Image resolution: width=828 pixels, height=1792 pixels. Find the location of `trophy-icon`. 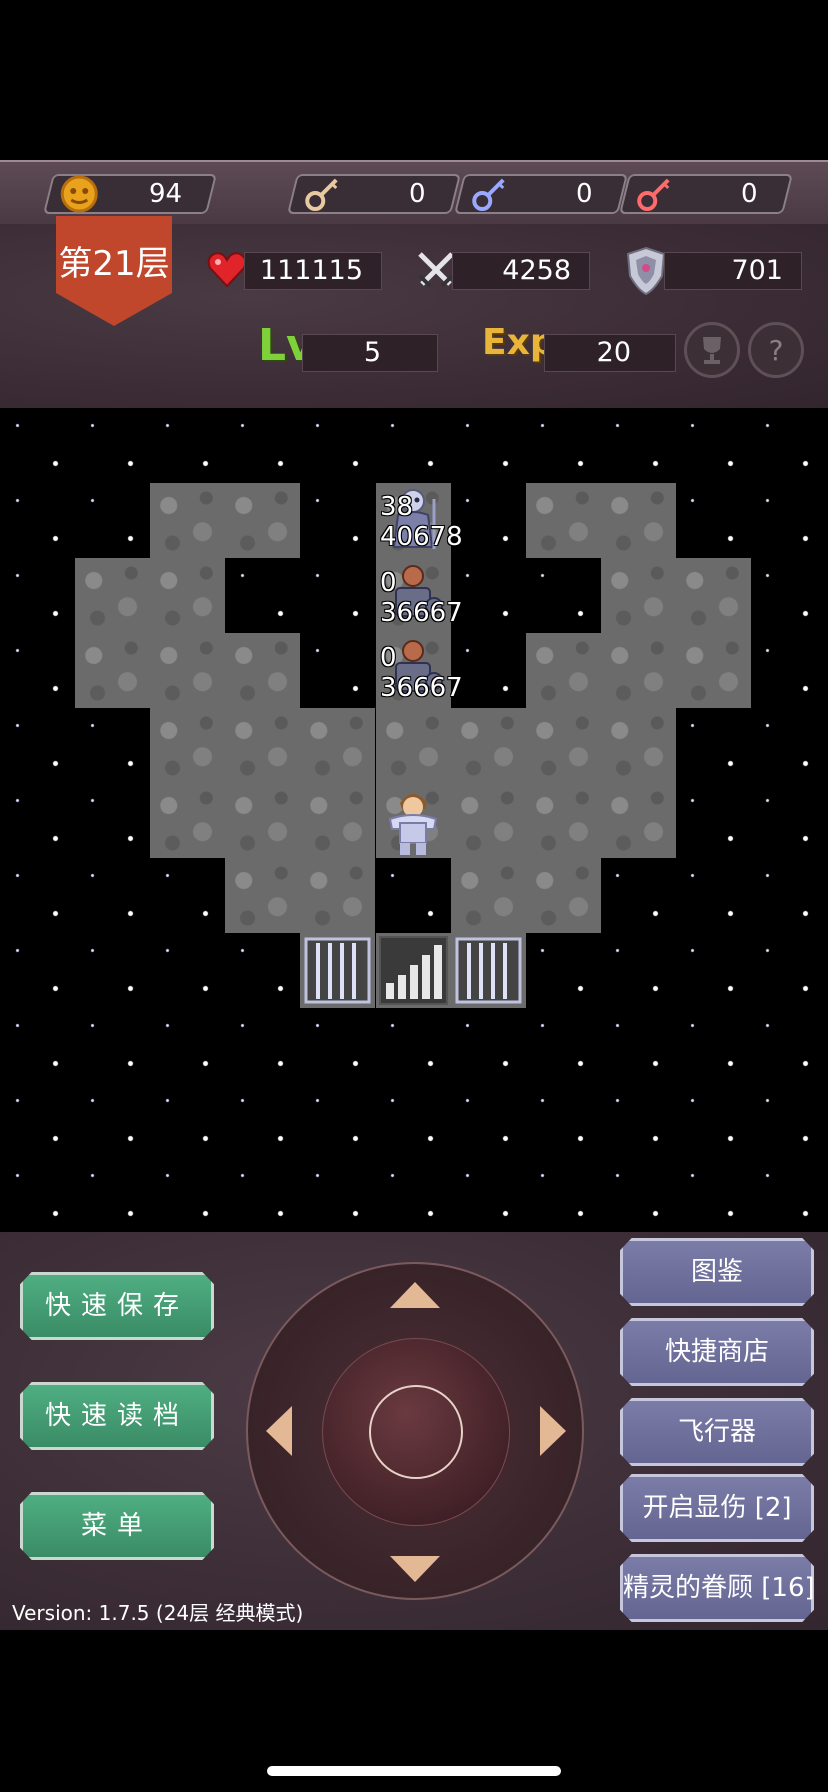

trophy-icon is located at coordinates (712, 350).